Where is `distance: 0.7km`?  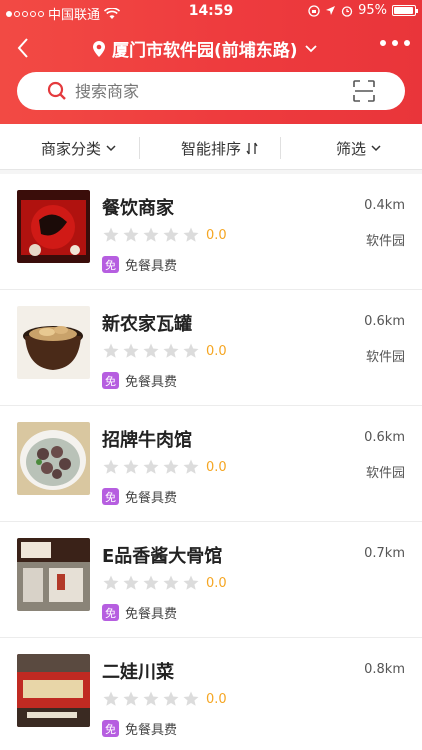 distance: 0.7km is located at coordinates (384, 553).